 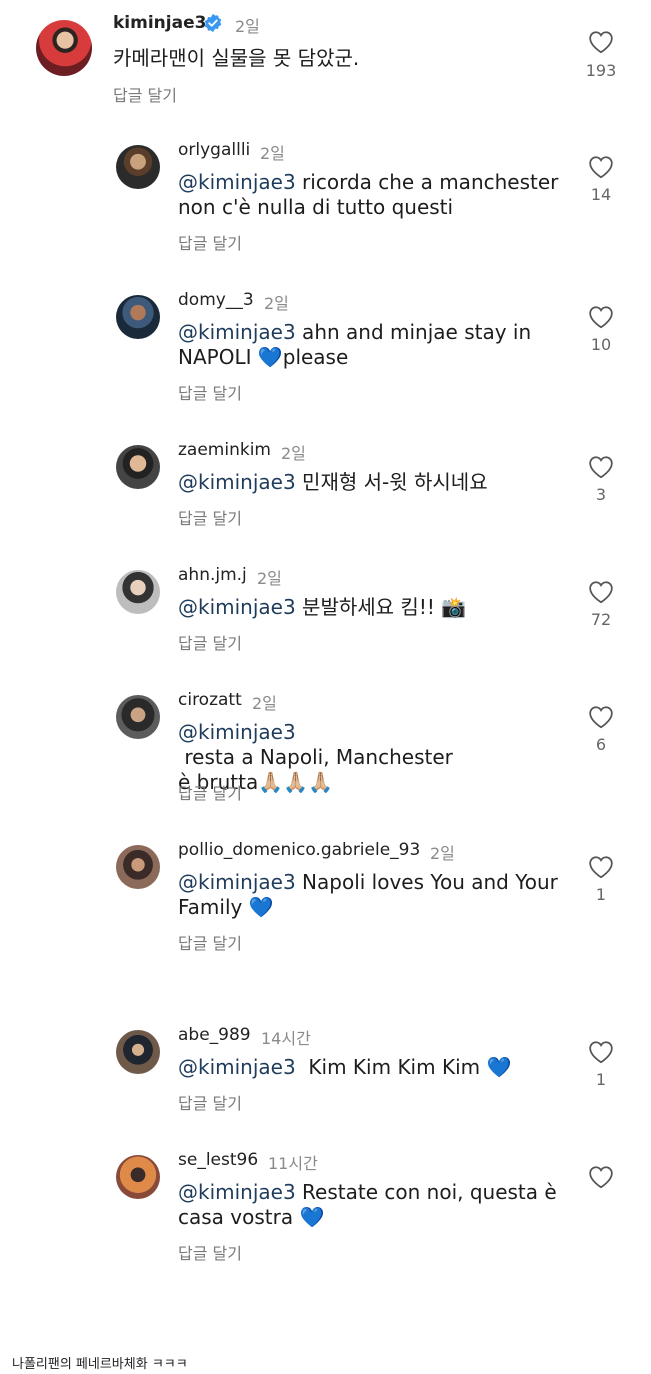 What do you see at coordinates (391, 482) in the screenshot?
I see `reply-text-line1: 민재형 서-윗 하시네요` at bounding box center [391, 482].